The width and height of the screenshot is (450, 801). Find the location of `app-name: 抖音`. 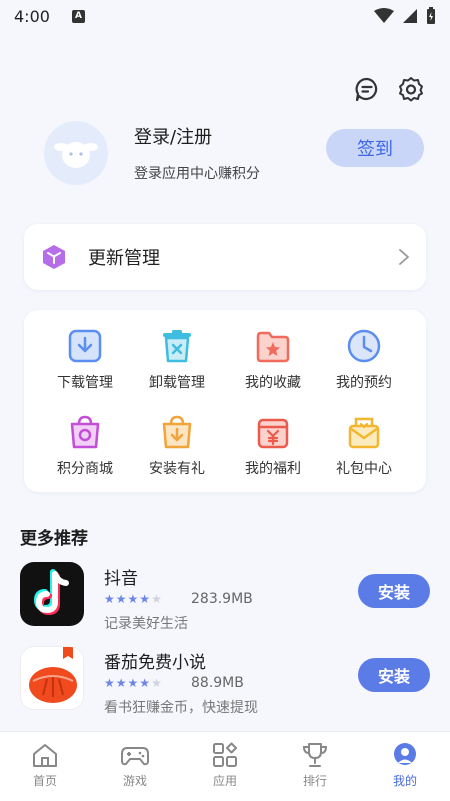

app-name: 抖音 is located at coordinates (121, 579).